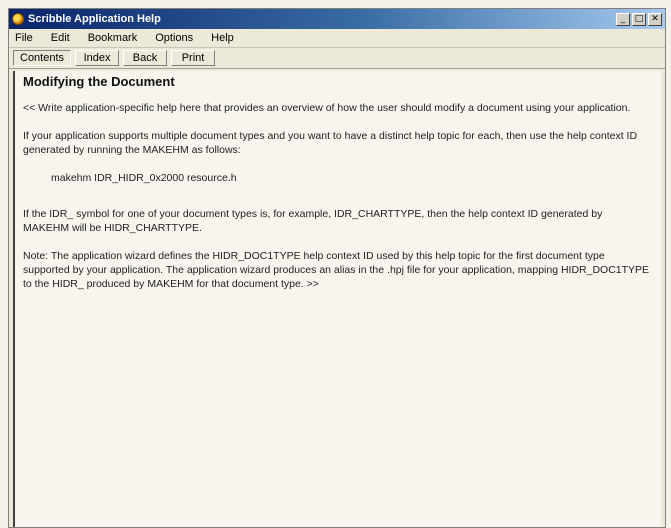  I want to click on print-button: Print, so click(193, 58).